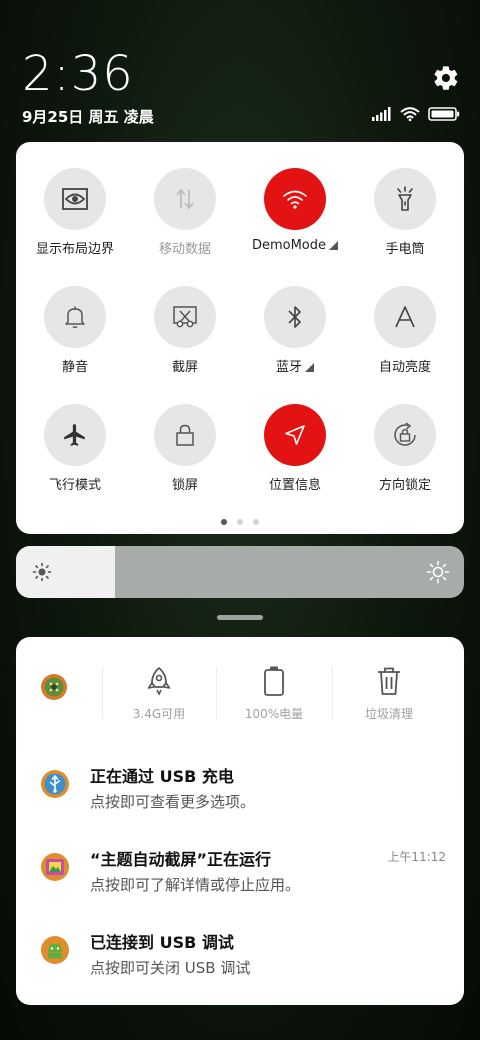  I want to click on notification-subtitle: 点按即可关闭 USB 调试, so click(170, 968).